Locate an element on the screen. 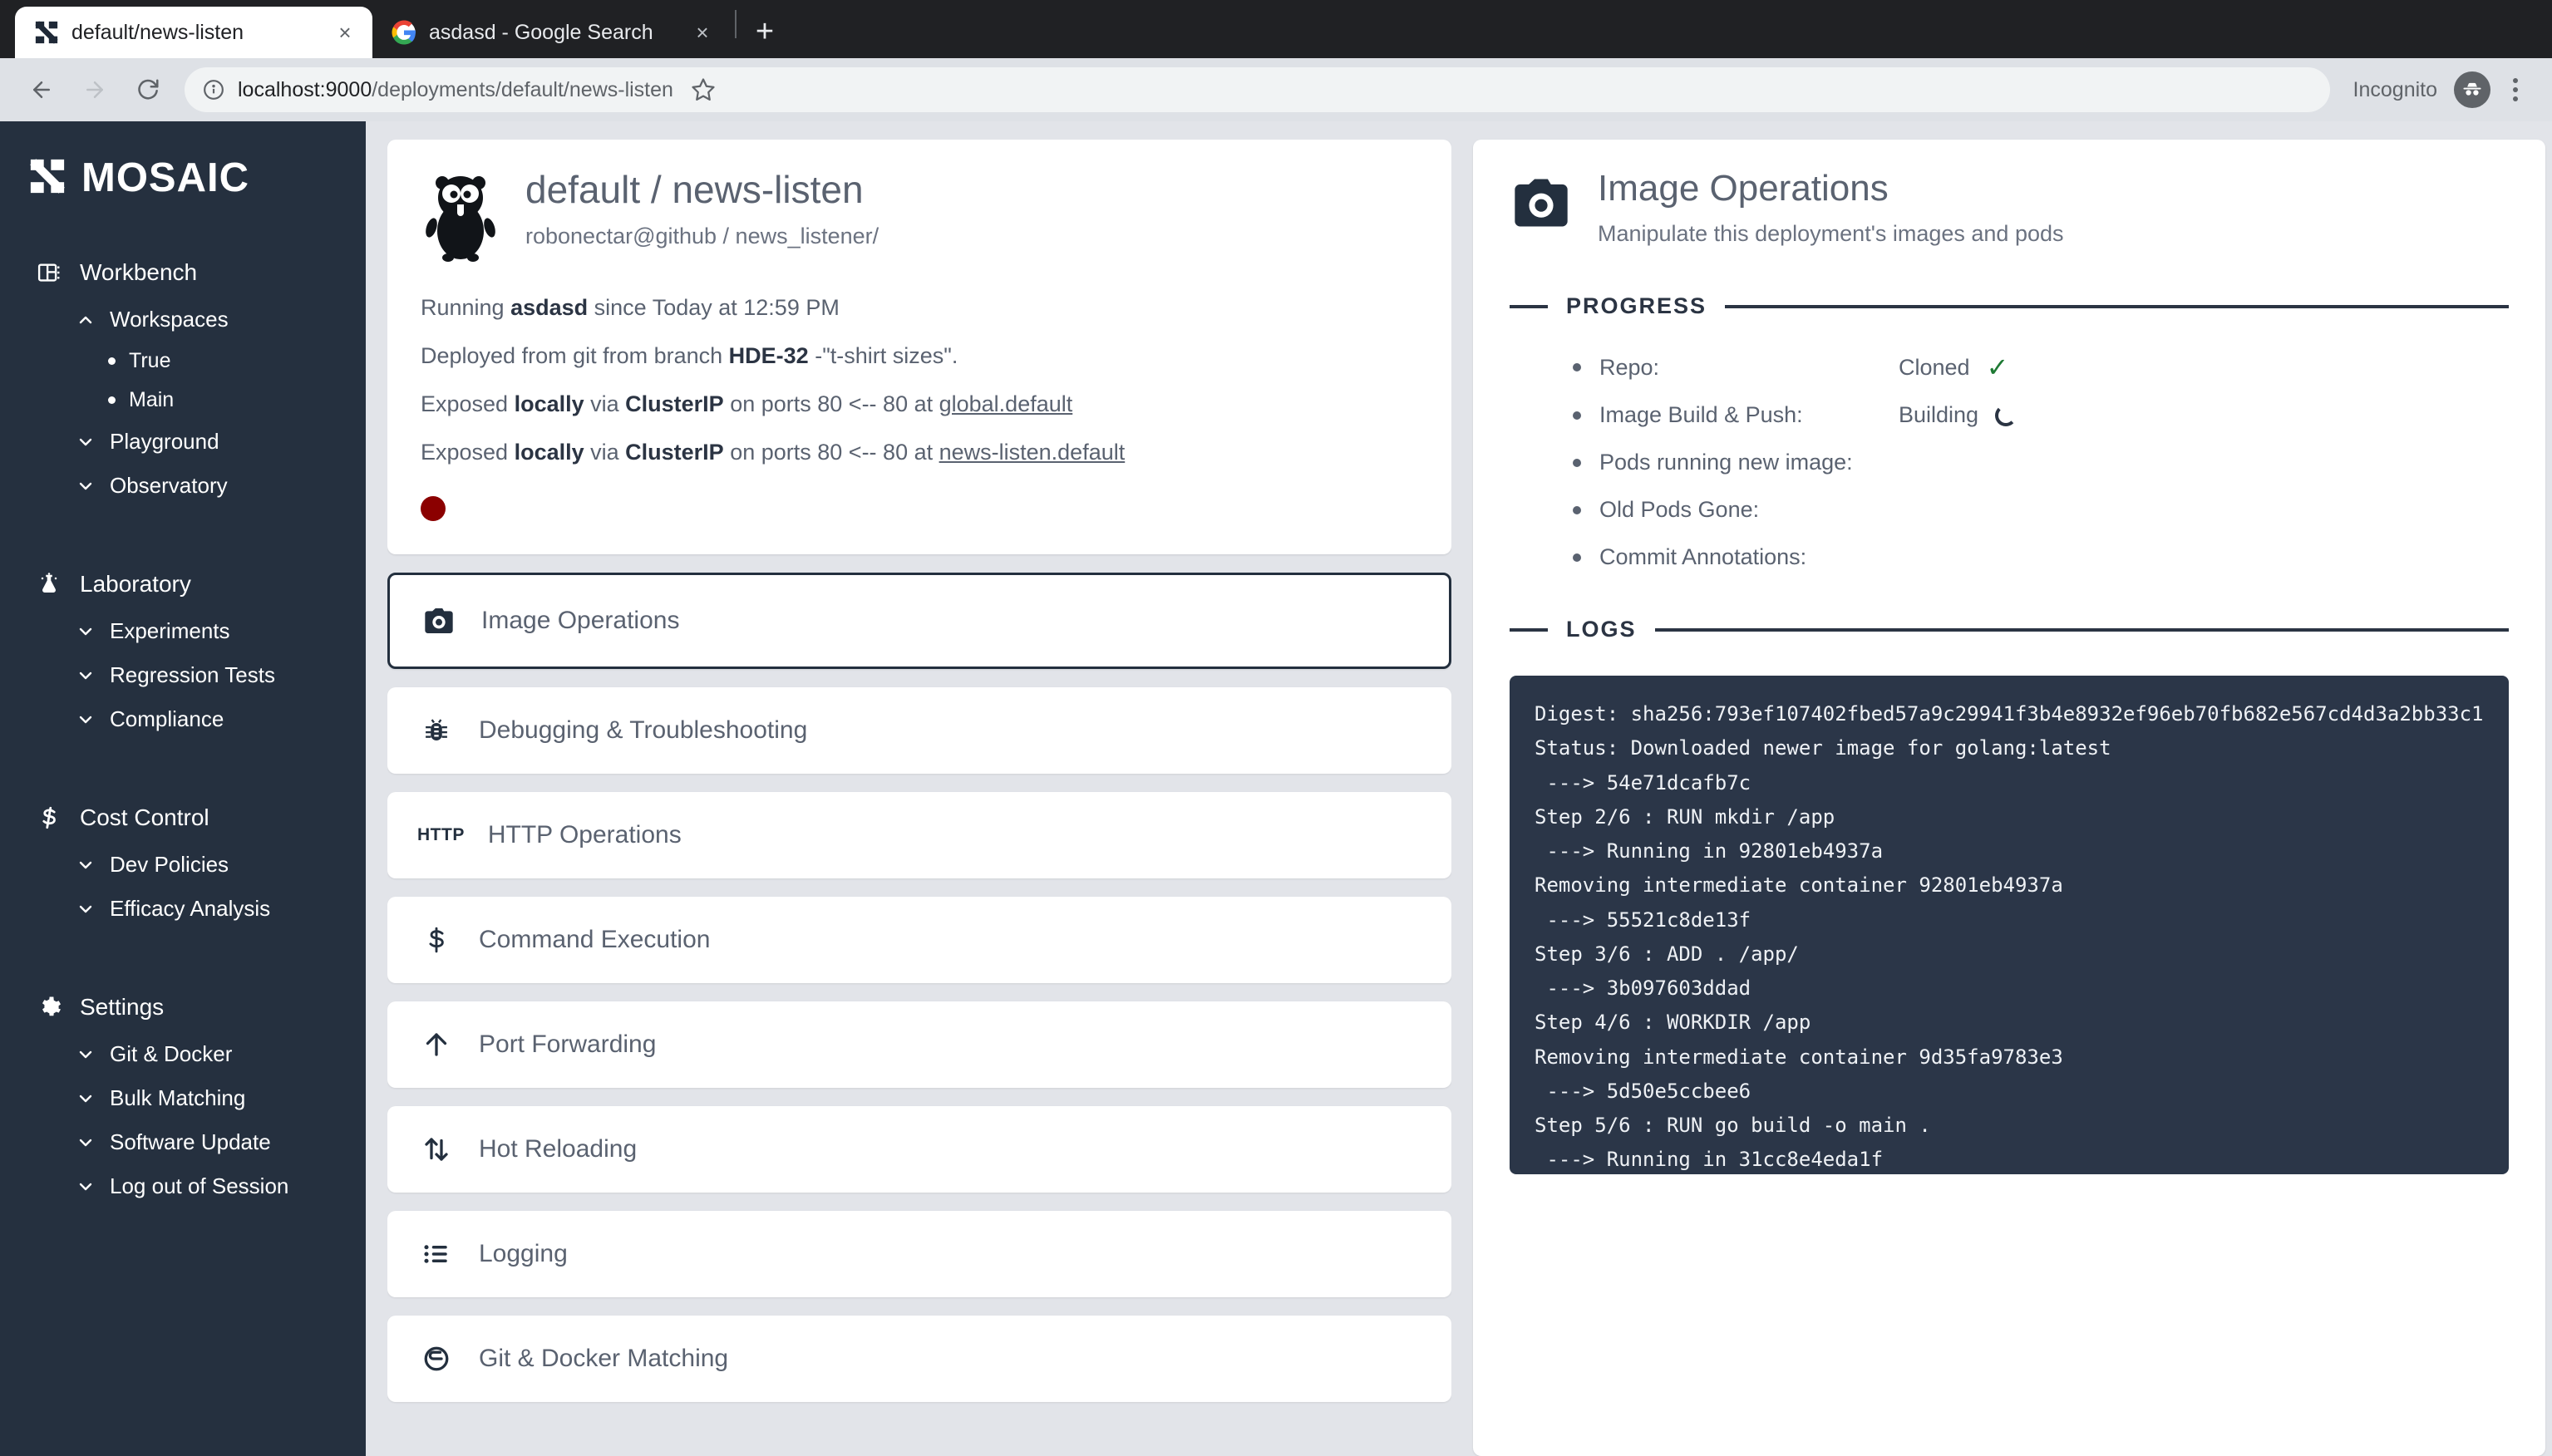 This screenshot has width=2552, height=1456. deployed-prefix: Deployed from git from branch is located at coordinates (575, 355).